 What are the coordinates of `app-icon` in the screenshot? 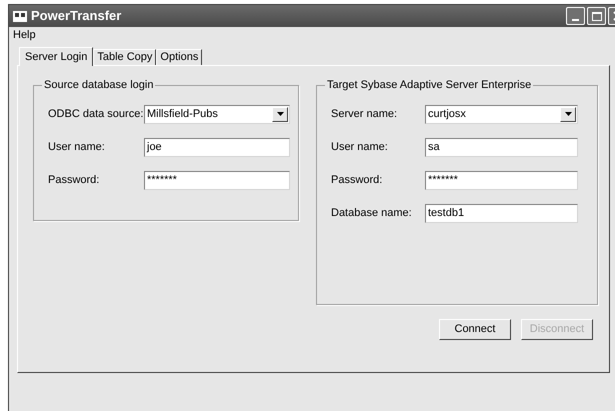 It's located at (20, 16).